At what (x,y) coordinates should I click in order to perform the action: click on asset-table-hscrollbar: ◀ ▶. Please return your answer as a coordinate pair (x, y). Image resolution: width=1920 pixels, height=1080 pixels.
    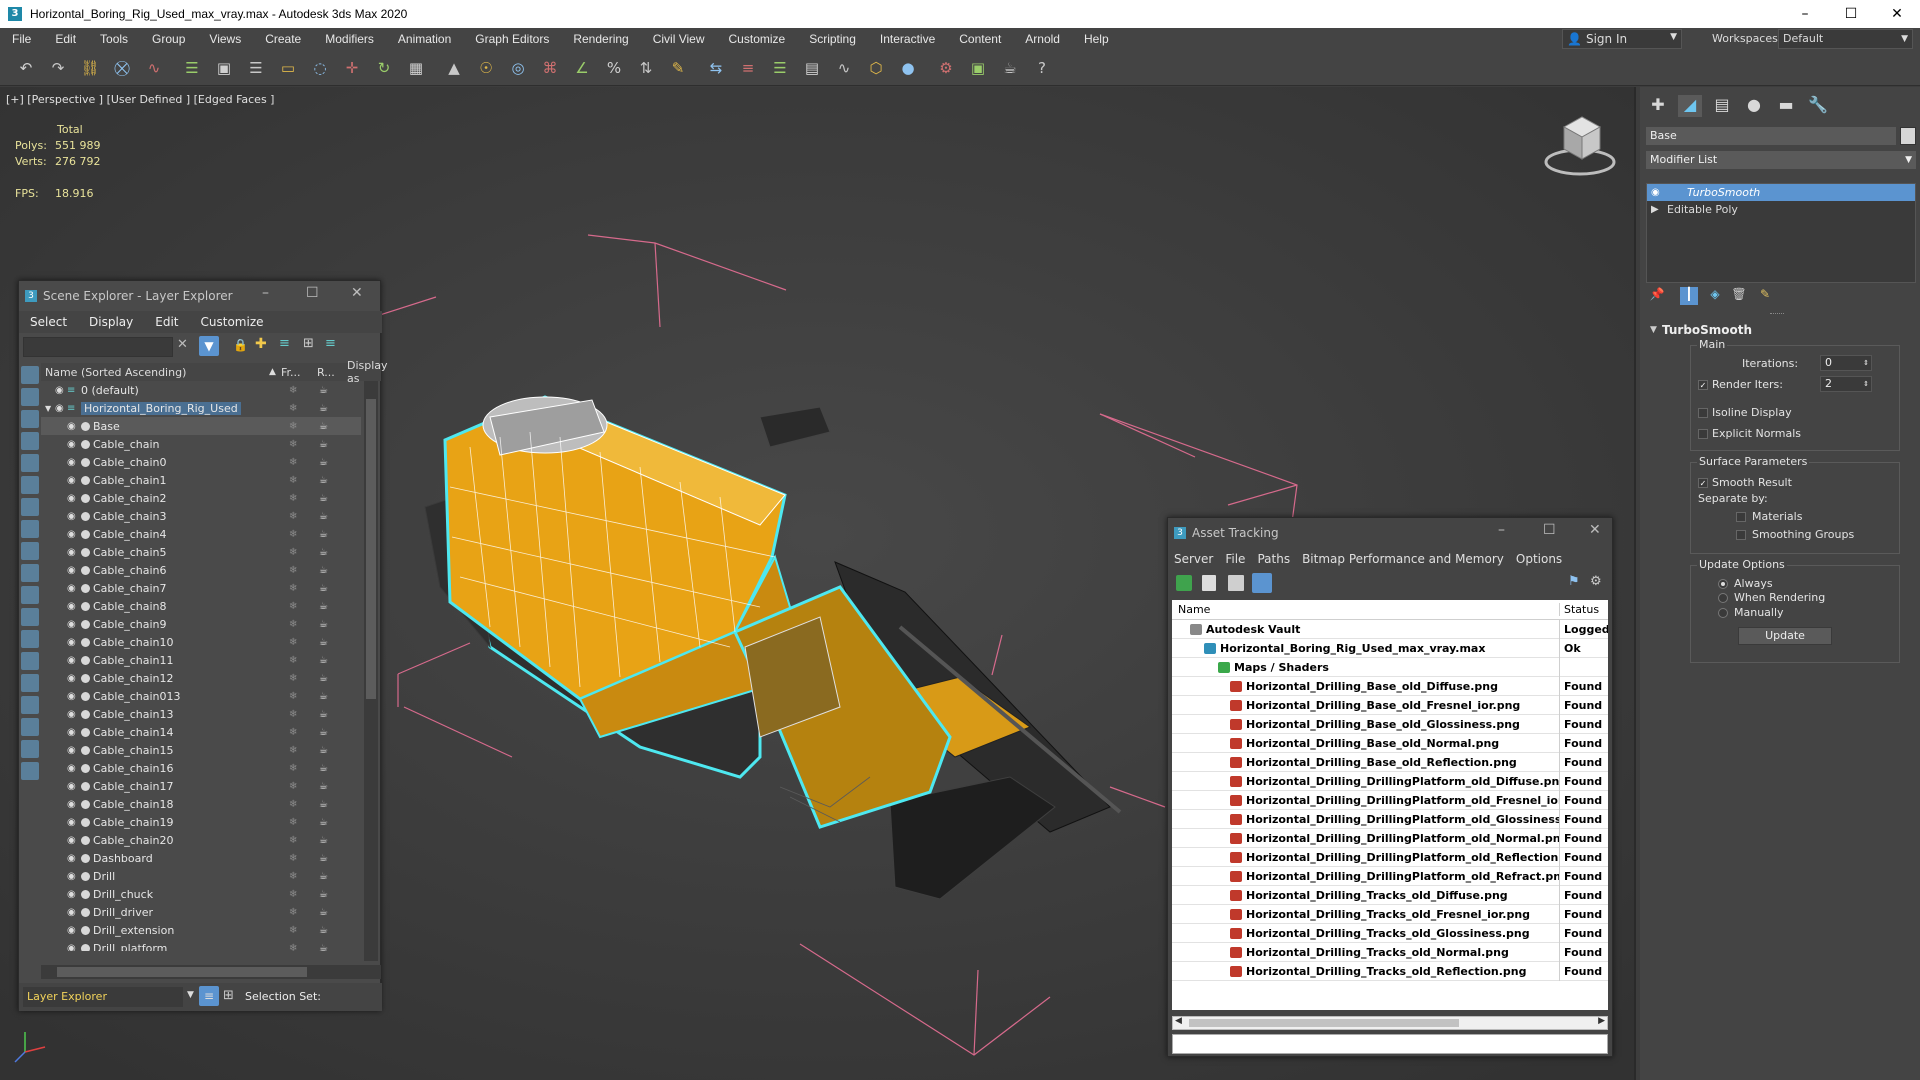
    Looking at the image, I should click on (1390, 1023).